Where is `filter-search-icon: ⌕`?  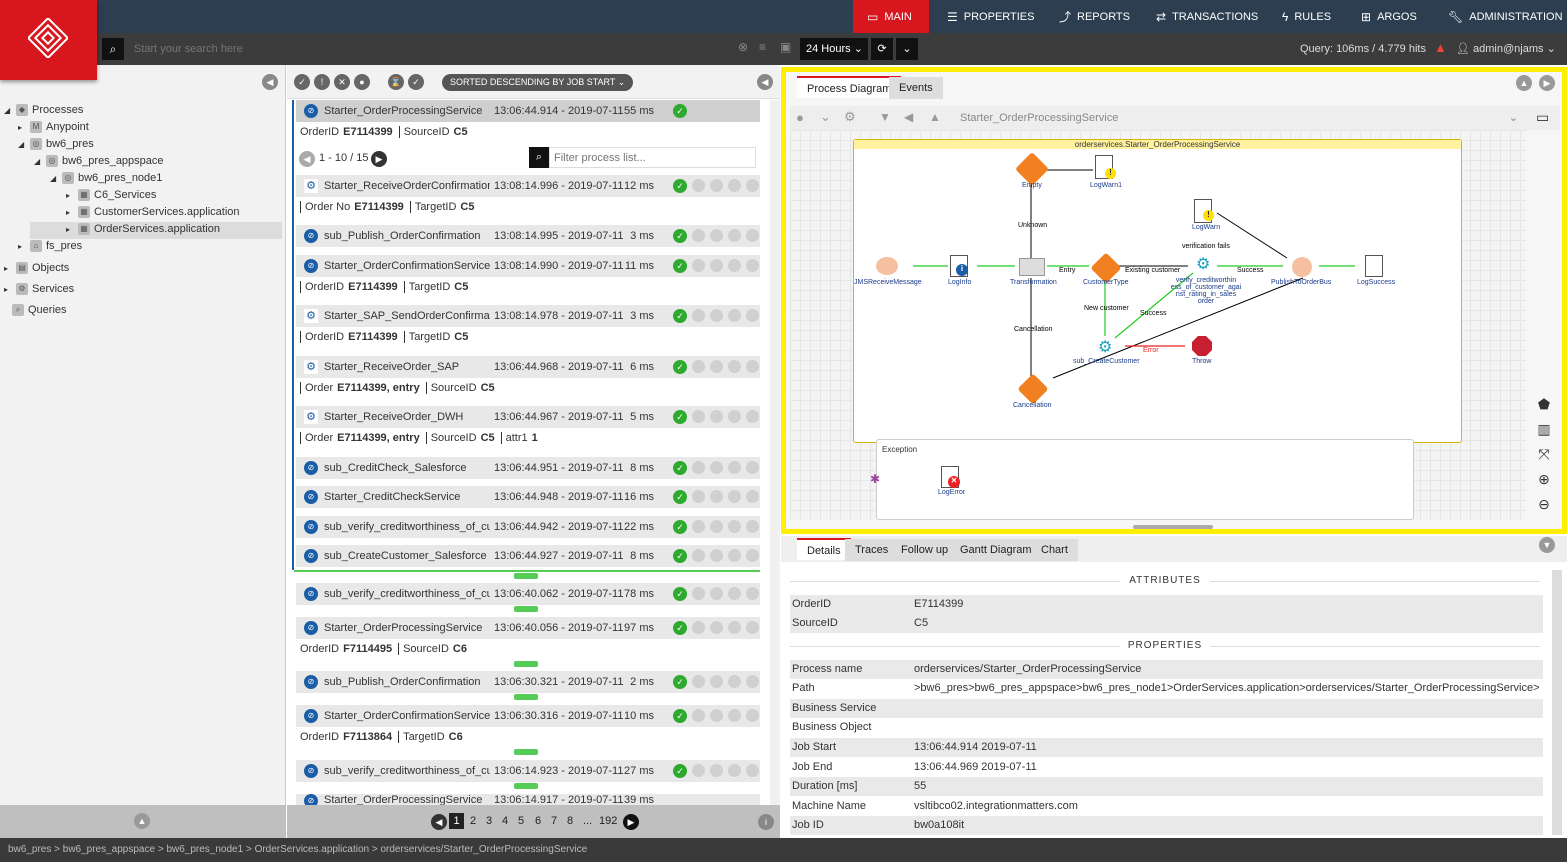
filter-search-icon: ⌕ is located at coordinates (539, 157).